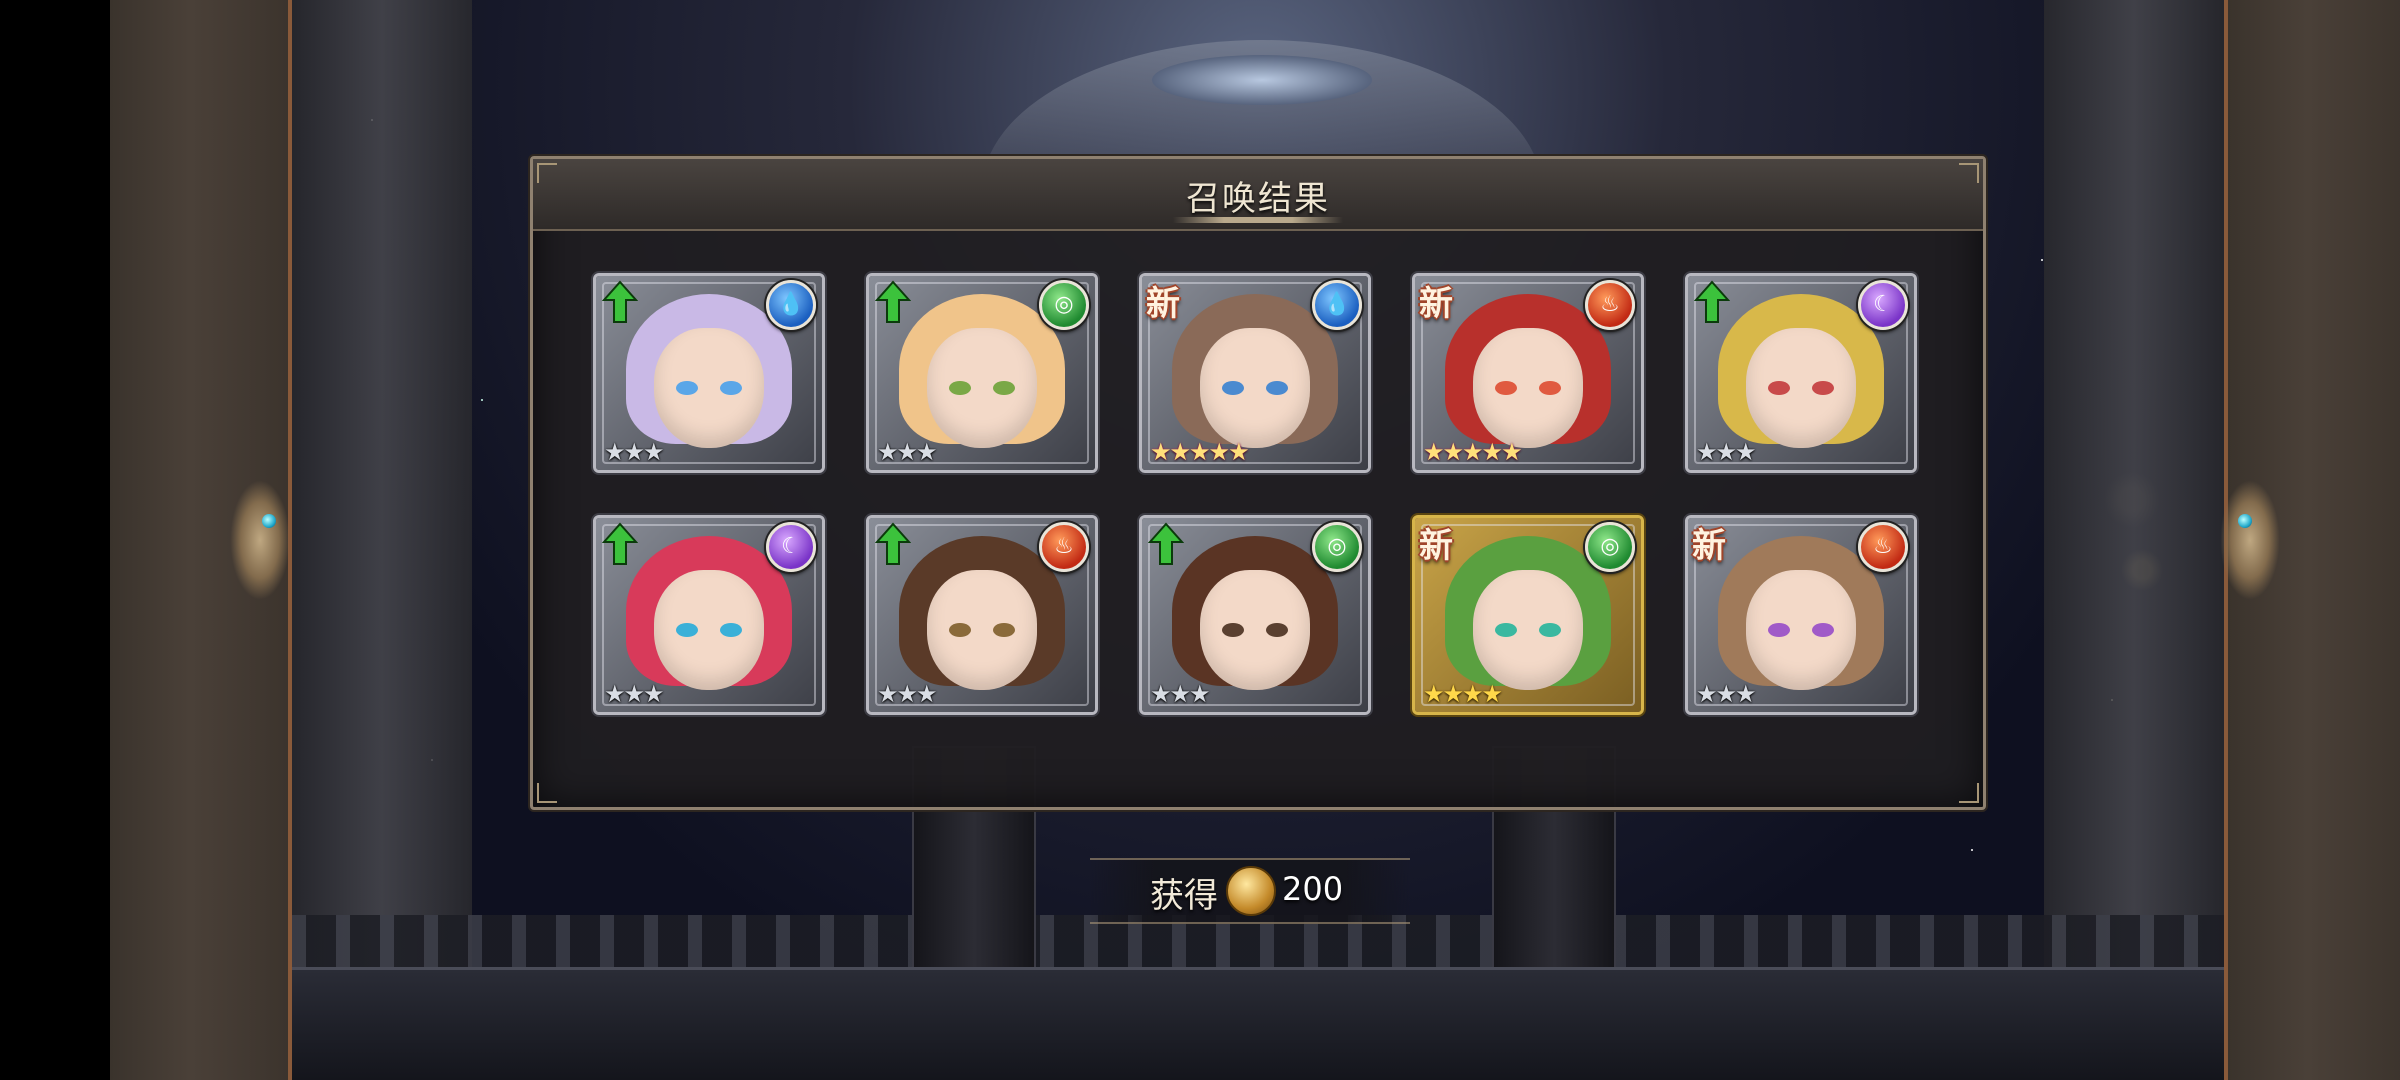  What do you see at coordinates (1463, 694) in the screenshot?
I see `rarity-stars: ★★★★` at bounding box center [1463, 694].